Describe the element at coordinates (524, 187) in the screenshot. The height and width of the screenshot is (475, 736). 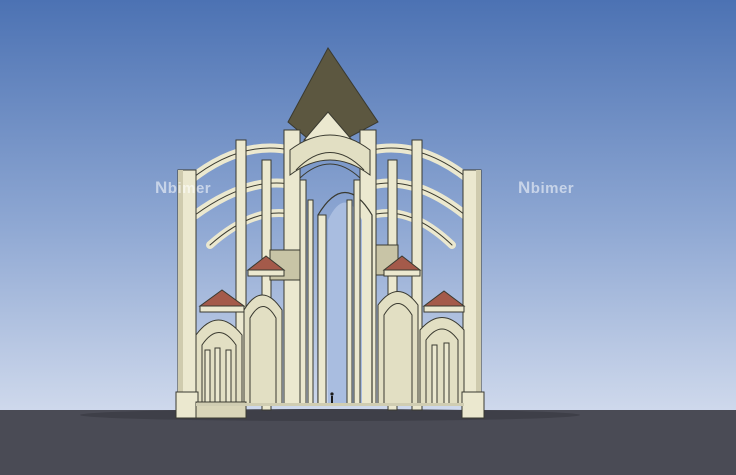
I see `watermark-mark-right: N` at that location.